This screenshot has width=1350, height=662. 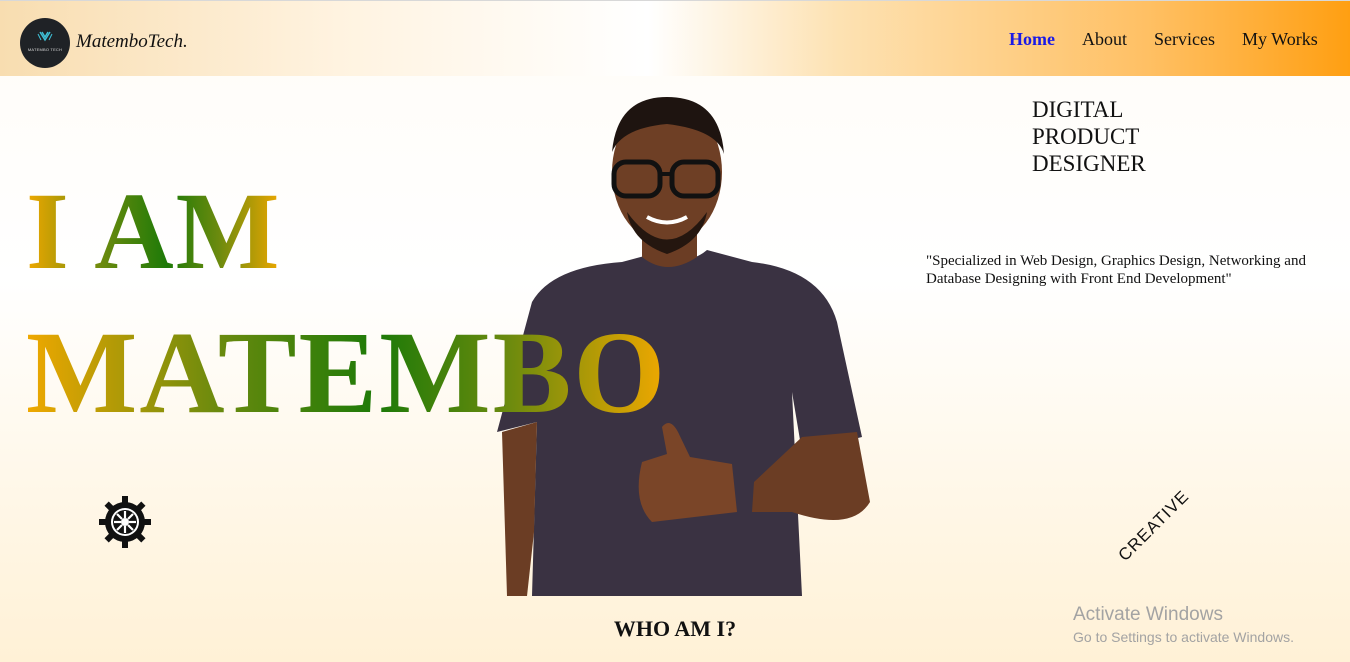 I want to click on hero-line-1: I AM, so click(x=154, y=231).